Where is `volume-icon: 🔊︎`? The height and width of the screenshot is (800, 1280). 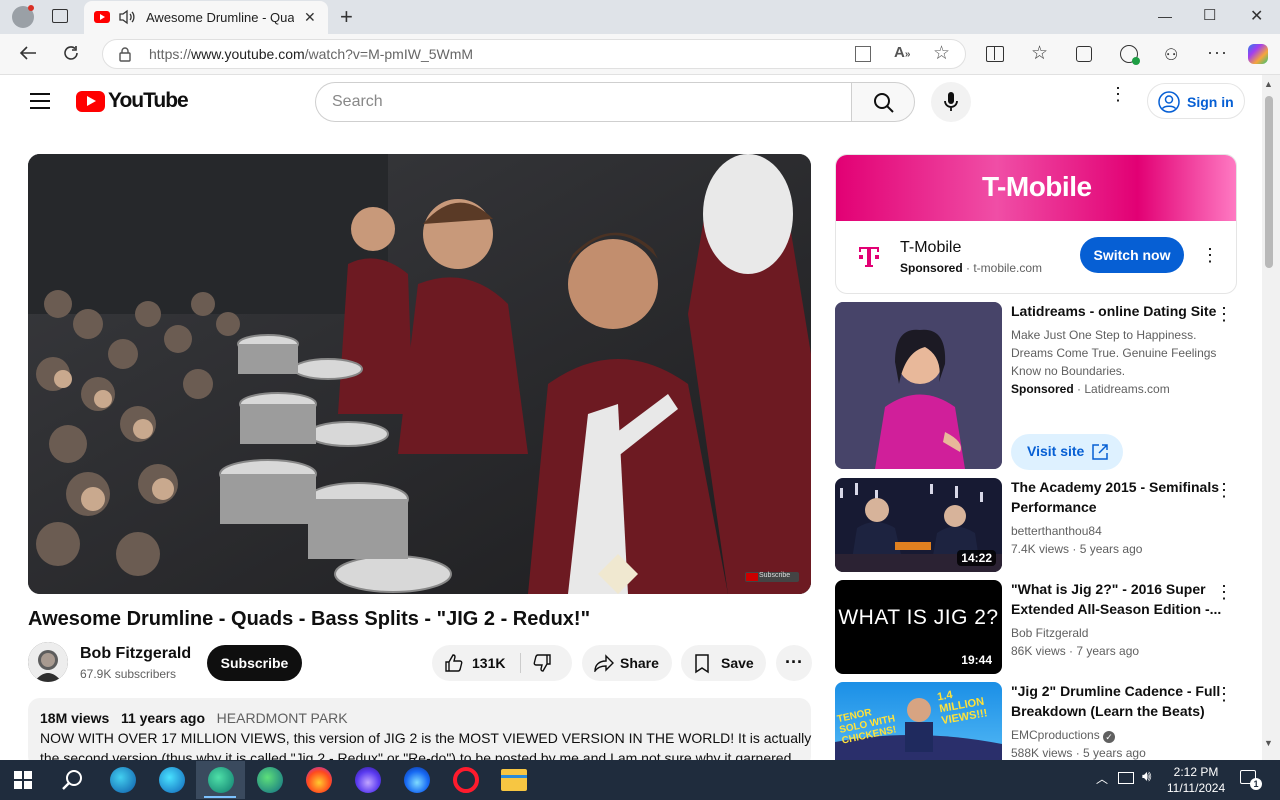
volume-icon: 🔊︎ is located at coordinates (1146, 776).